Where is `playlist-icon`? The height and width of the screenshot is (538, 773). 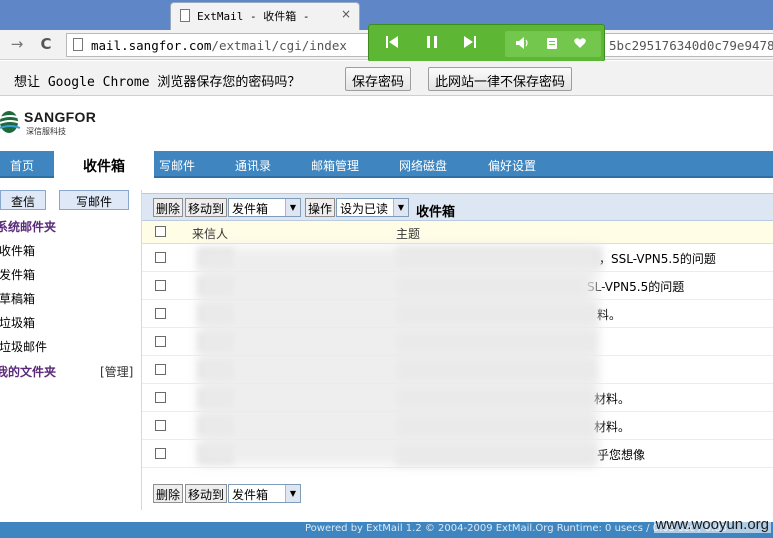
playlist-icon is located at coordinates (552, 44).